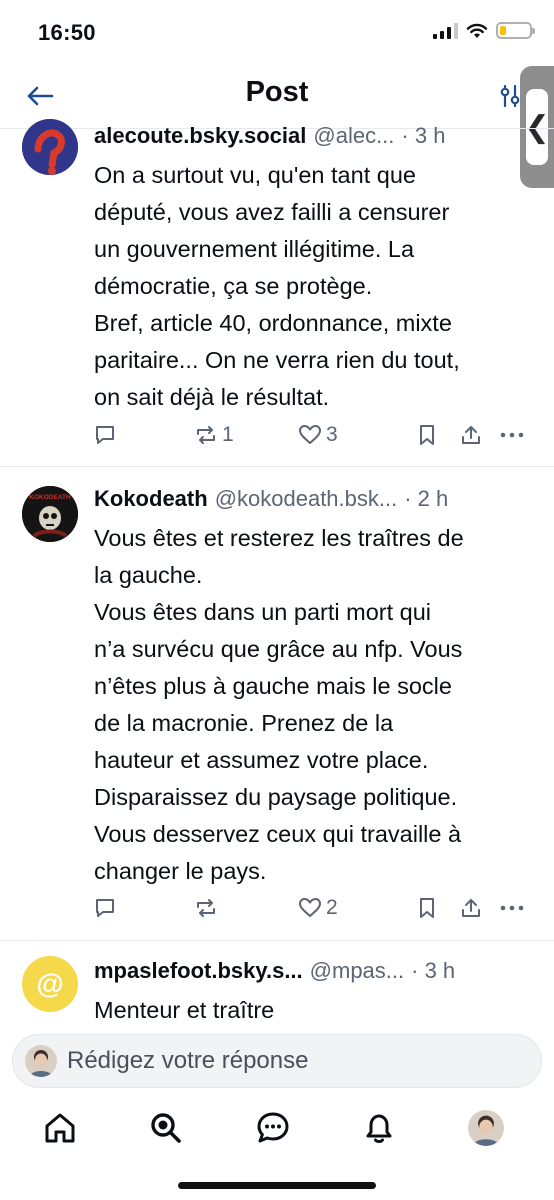 This screenshot has width=554, height=1200. I want to click on chat-bubble-icon, so click(273, 1127).